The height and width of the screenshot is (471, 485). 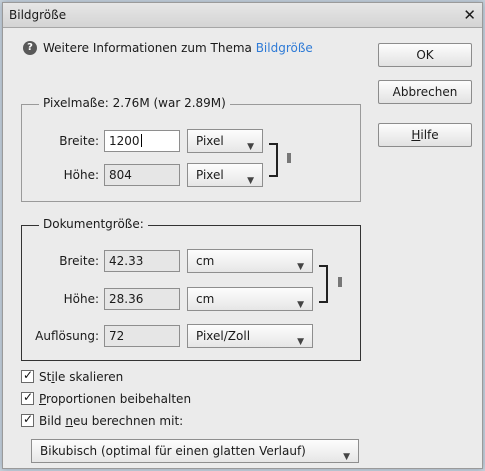 What do you see at coordinates (425, 92) in the screenshot?
I see `cancel-button: Abbrechen` at bounding box center [425, 92].